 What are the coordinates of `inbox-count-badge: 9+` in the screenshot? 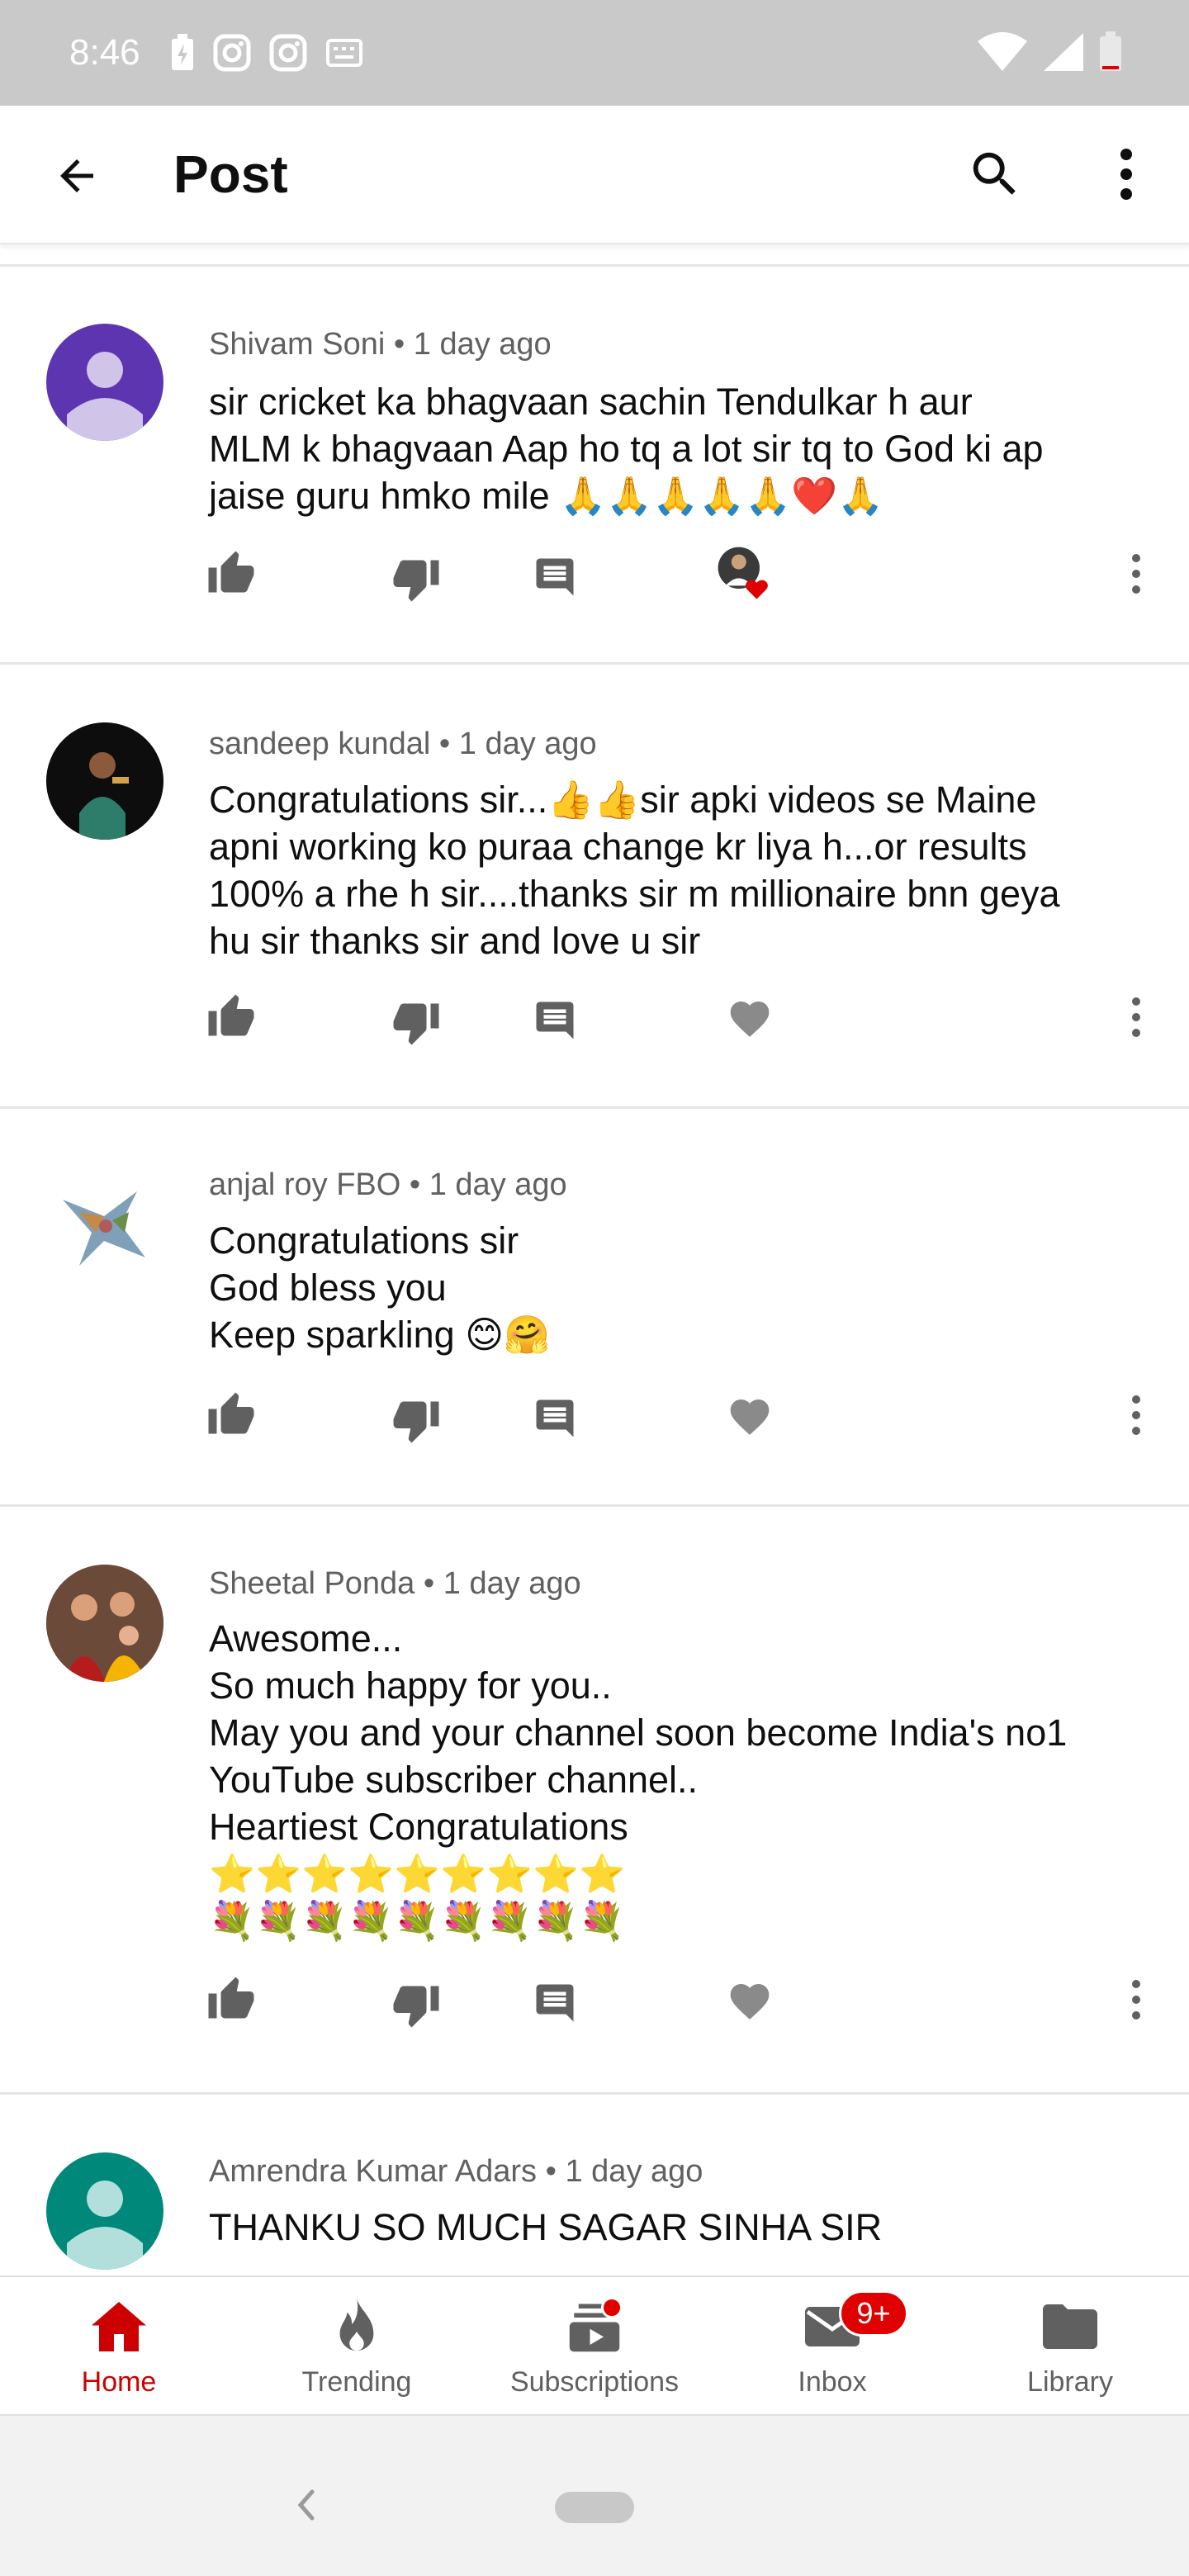 It's located at (873, 2313).